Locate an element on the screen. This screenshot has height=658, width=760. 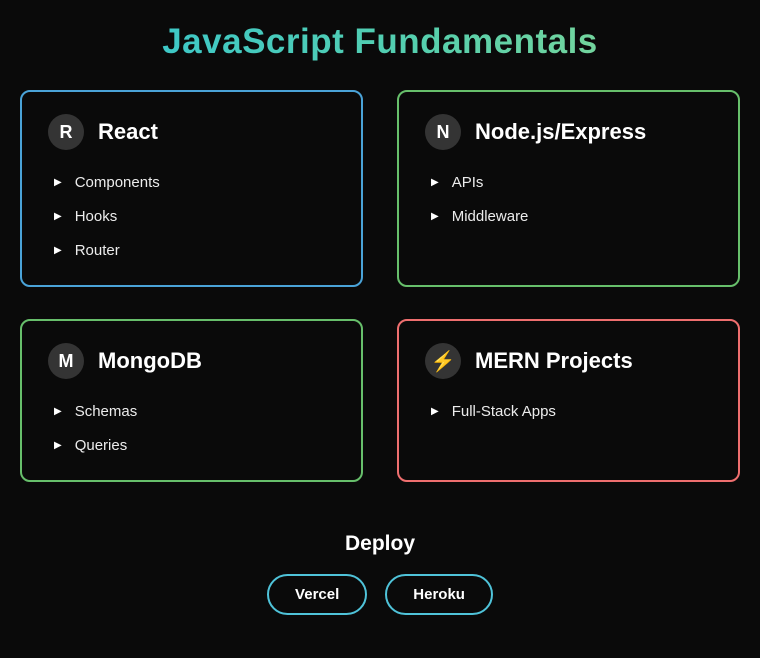
card-mongodb-header: M MongoDB is located at coordinates (191, 361).